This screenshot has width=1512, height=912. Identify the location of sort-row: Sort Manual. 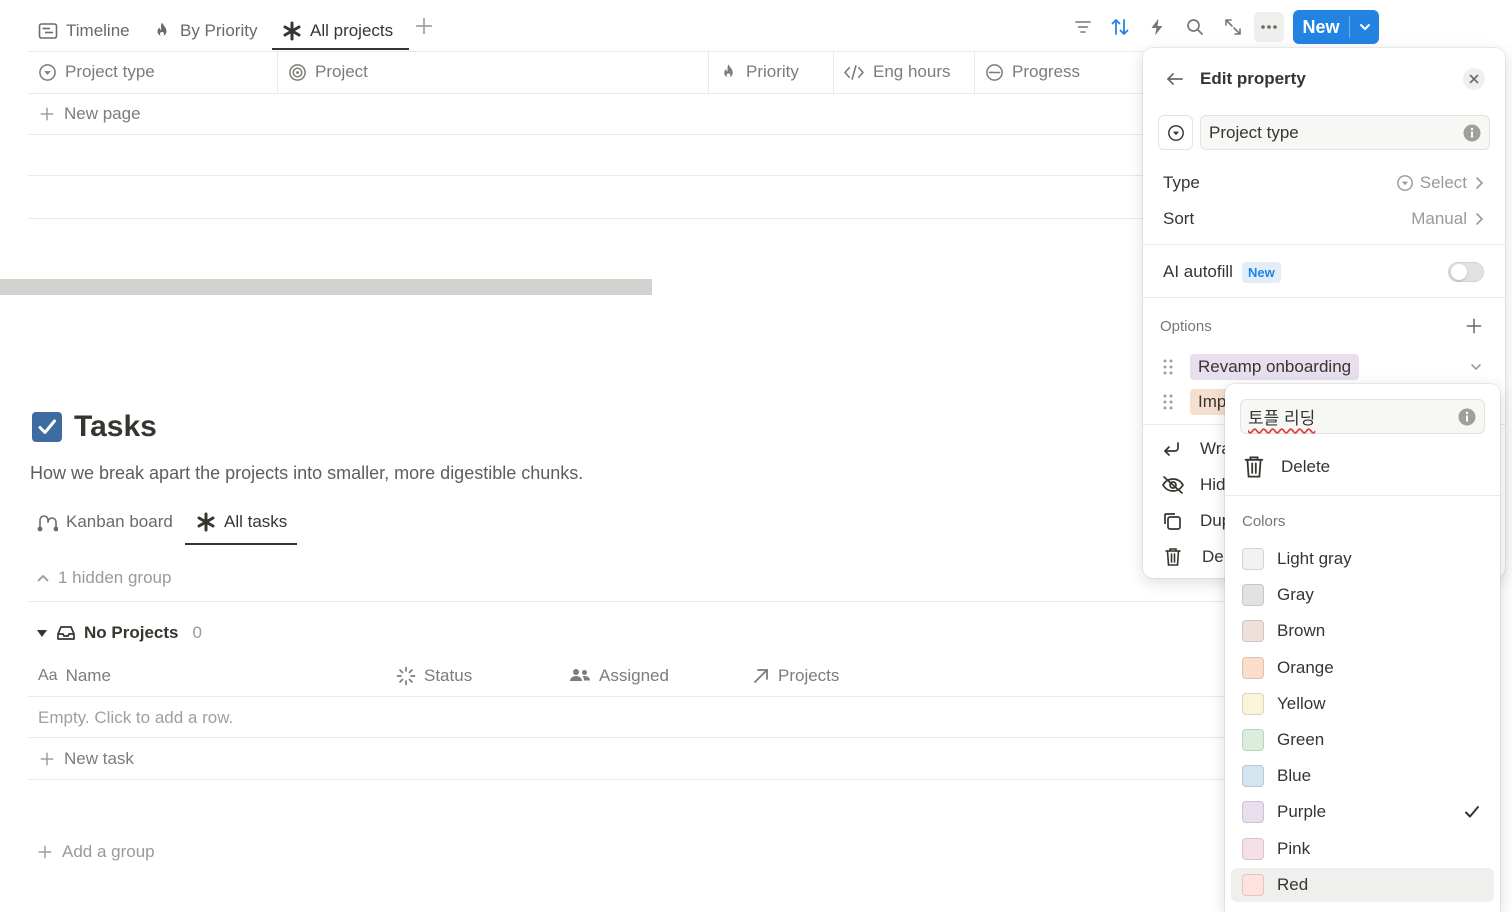
(1324, 219).